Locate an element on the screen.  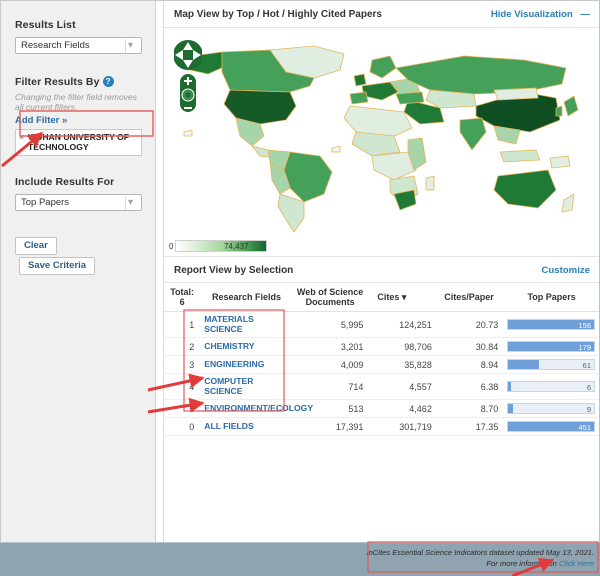
row-cites: 98,706 is located at coordinates (401, 346).